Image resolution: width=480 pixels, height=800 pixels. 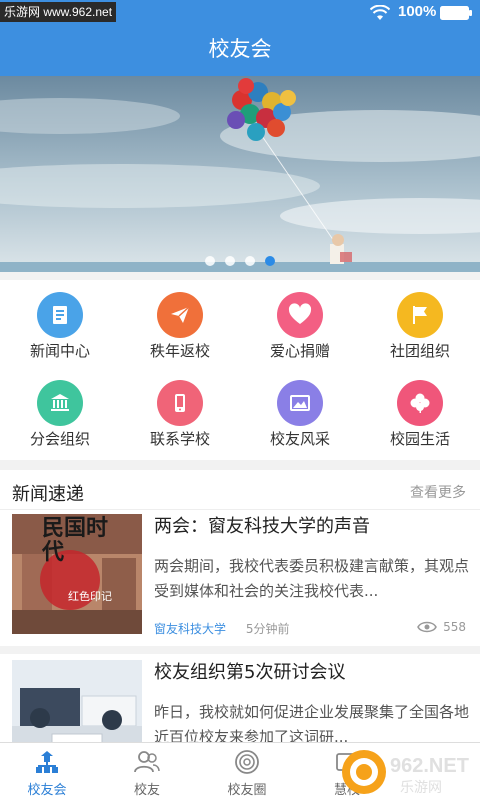 I want to click on grid-label: 分会组织, so click(x=59, y=439).